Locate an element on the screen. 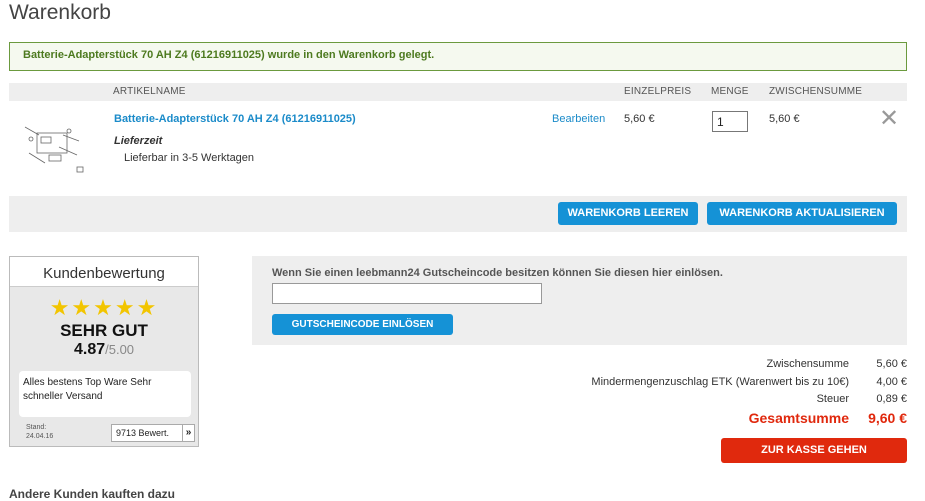 The height and width of the screenshot is (501, 925). item-subtotal: 5,60 € is located at coordinates (784, 119).